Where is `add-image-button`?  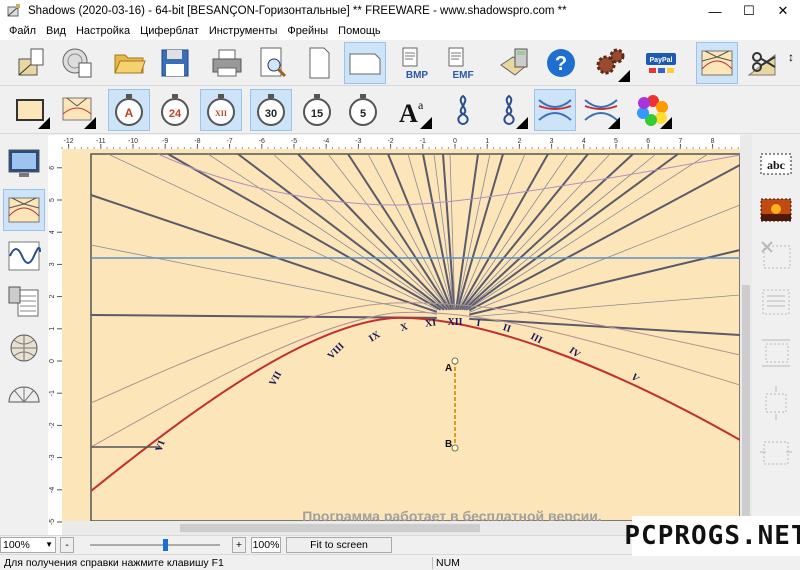 add-image-button is located at coordinates (776, 210).